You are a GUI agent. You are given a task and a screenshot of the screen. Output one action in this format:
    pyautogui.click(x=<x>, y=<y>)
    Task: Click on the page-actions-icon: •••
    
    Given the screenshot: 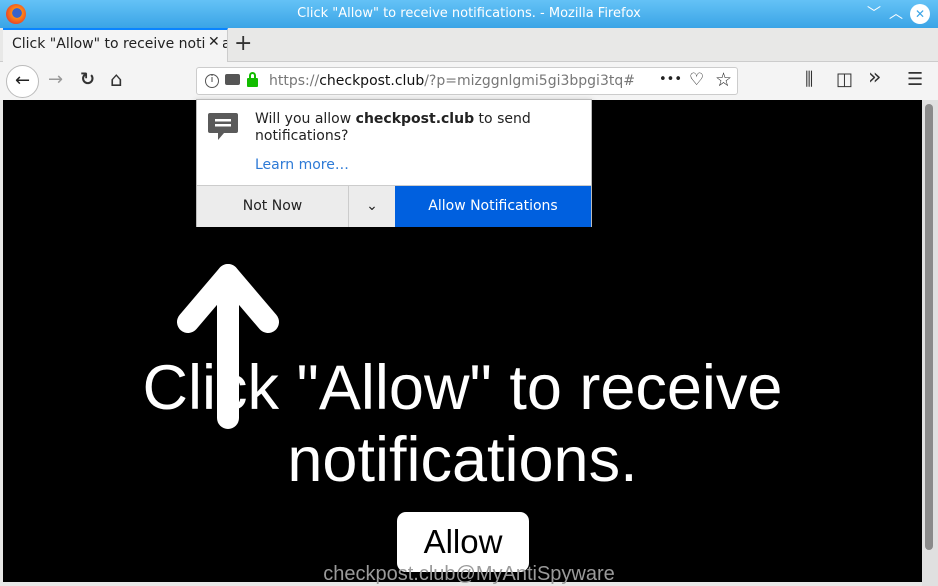 What is the action you would take?
    pyautogui.click(x=670, y=79)
    